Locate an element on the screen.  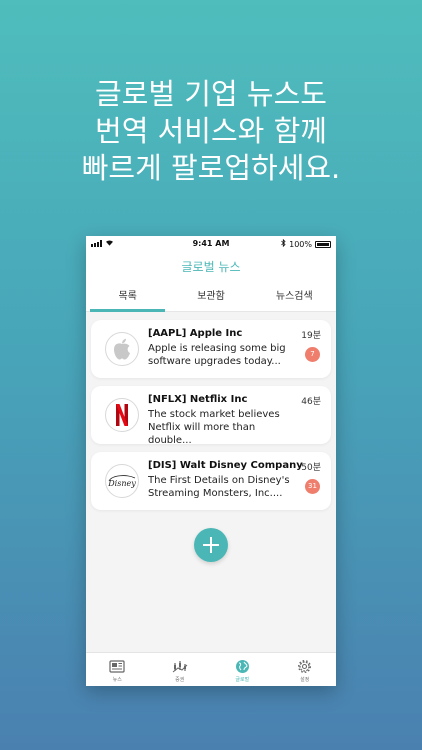
promo-headline: 글로벌 기업 뉴스도 번역 서비스와 함께 빠르게 팔로업하세요. is located at coordinates (211, 131).